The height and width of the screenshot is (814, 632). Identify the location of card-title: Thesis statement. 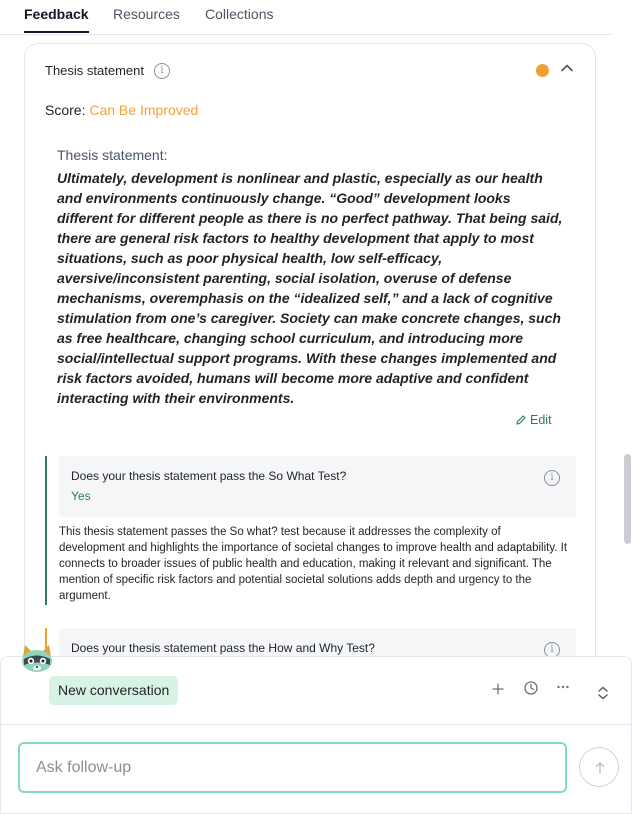
(94, 70).